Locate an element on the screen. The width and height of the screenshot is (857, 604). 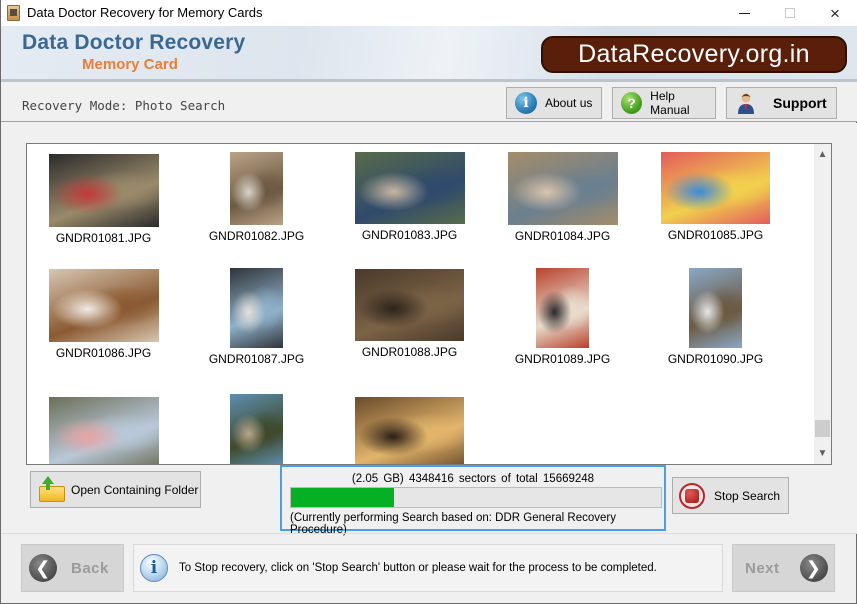
about-us-button: i About us is located at coordinates (554, 103).